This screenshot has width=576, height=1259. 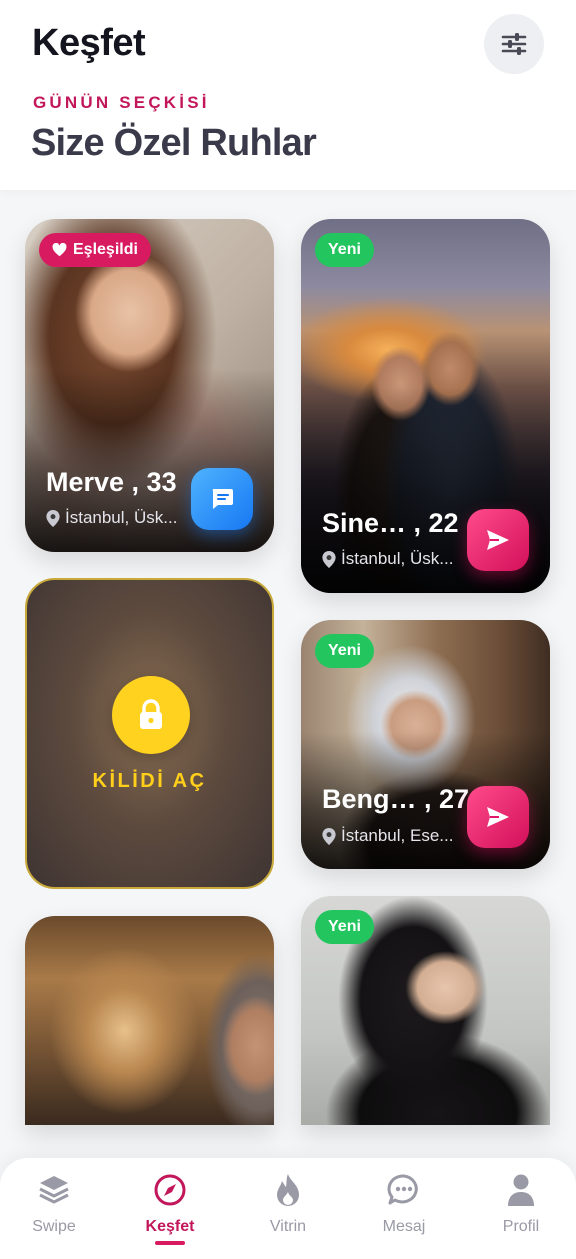 I want to click on profile-photo, so click(x=149, y=1020).